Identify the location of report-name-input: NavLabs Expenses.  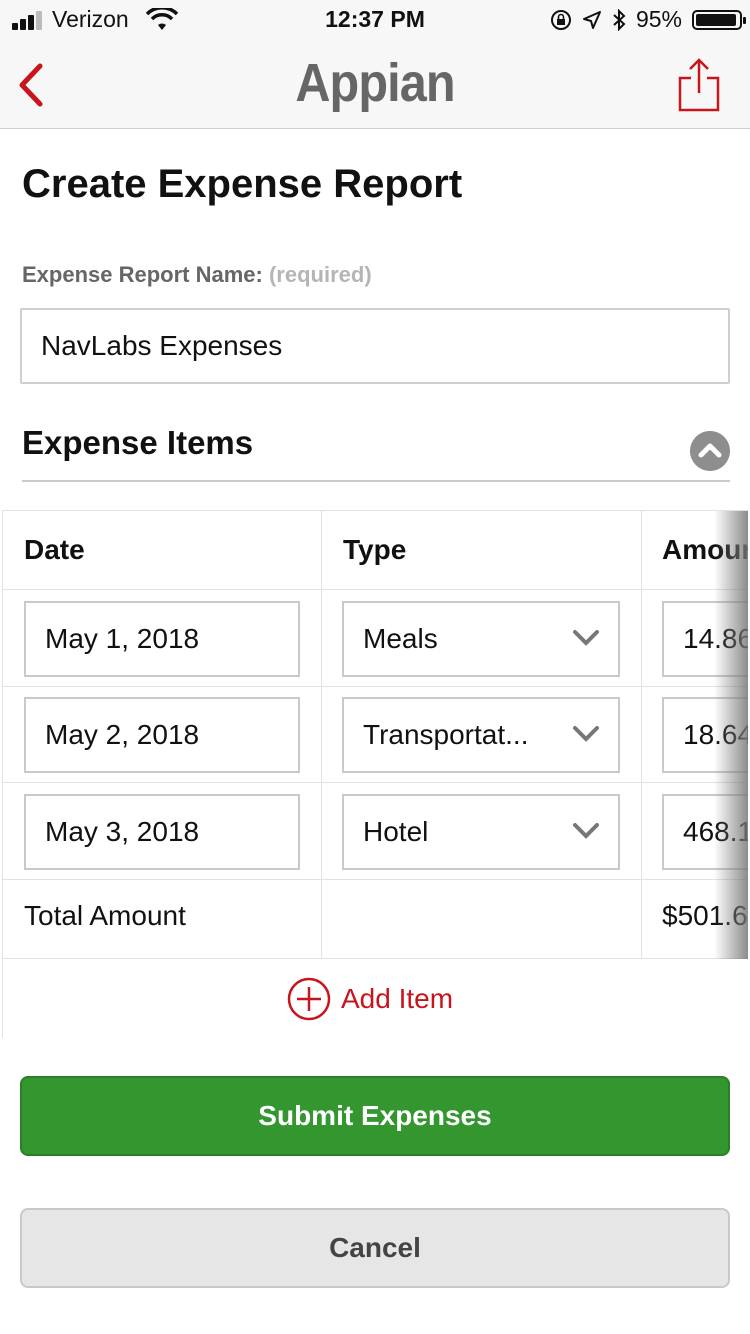
(375, 346).